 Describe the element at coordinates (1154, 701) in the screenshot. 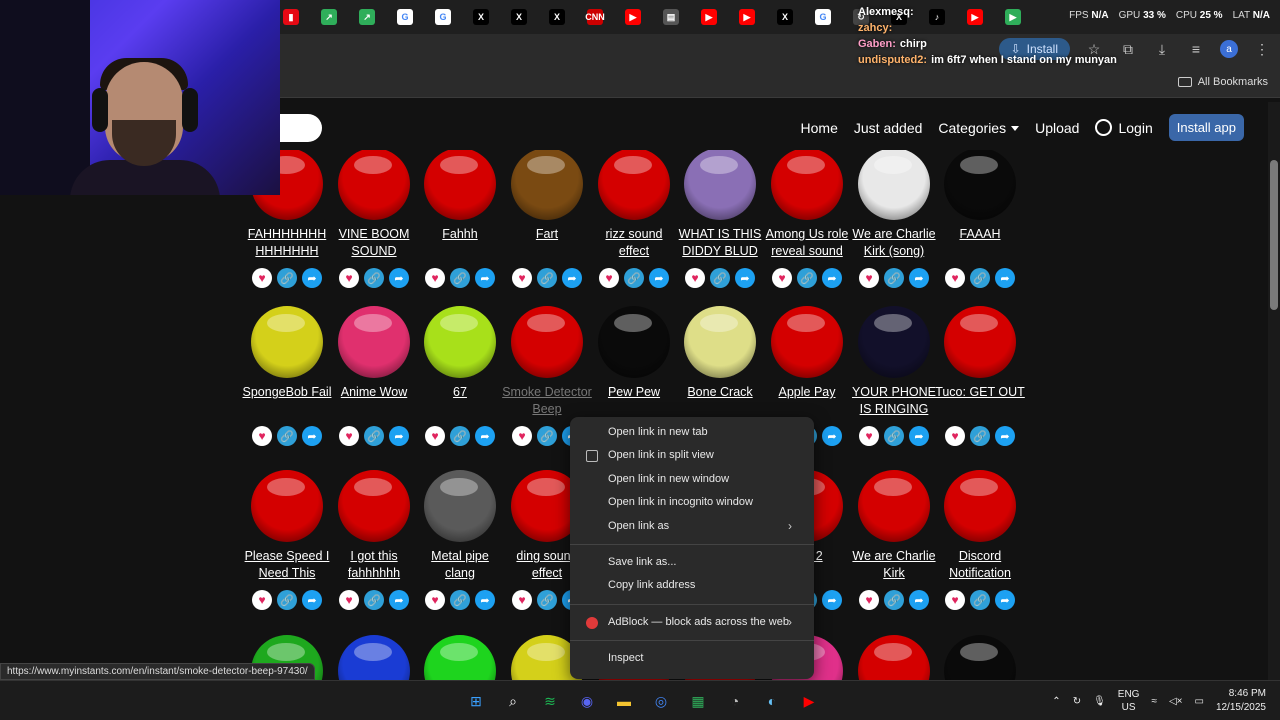

I see `wifi-icon: ≈` at that location.